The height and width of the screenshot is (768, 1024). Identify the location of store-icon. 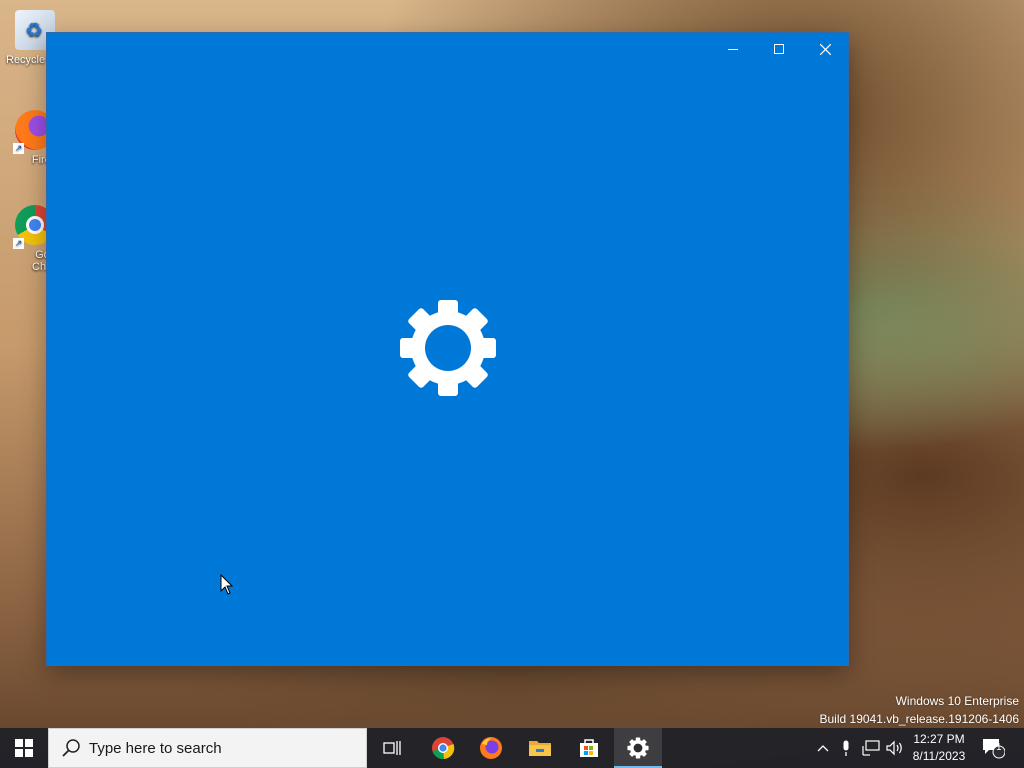
(589, 748).